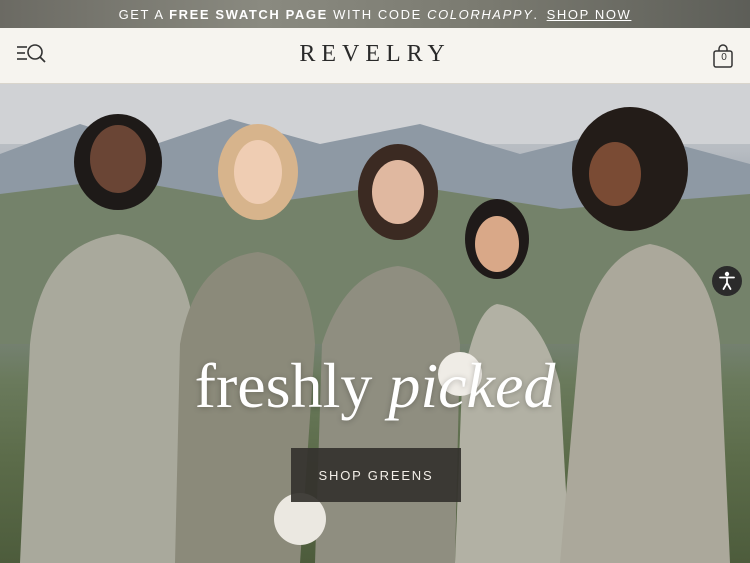  I want to click on cart-count: 0, so click(724, 57).